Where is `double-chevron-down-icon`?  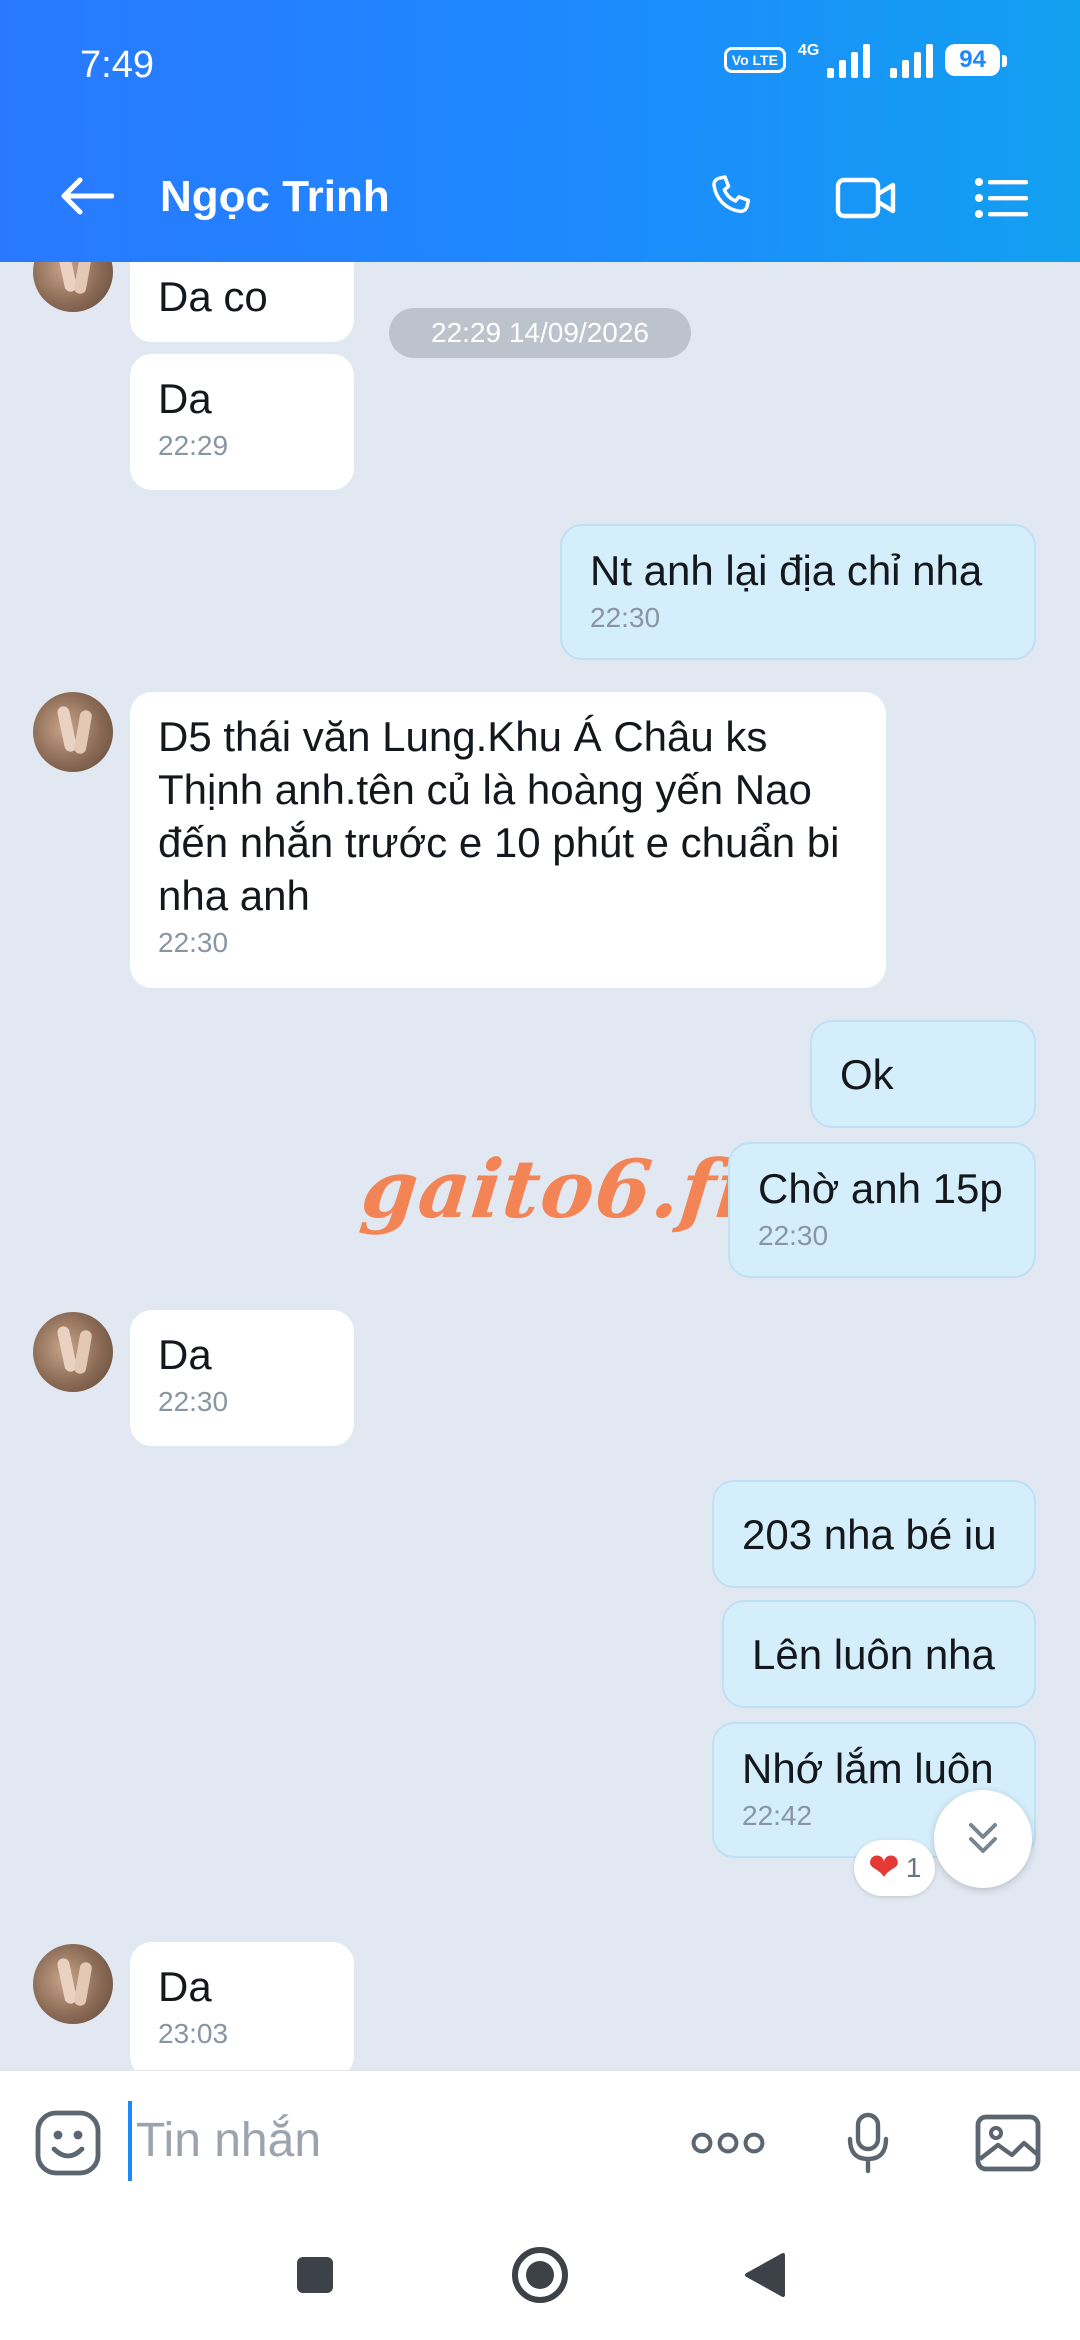 double-chevron-down-icon is located at coordinates (983, 1838).